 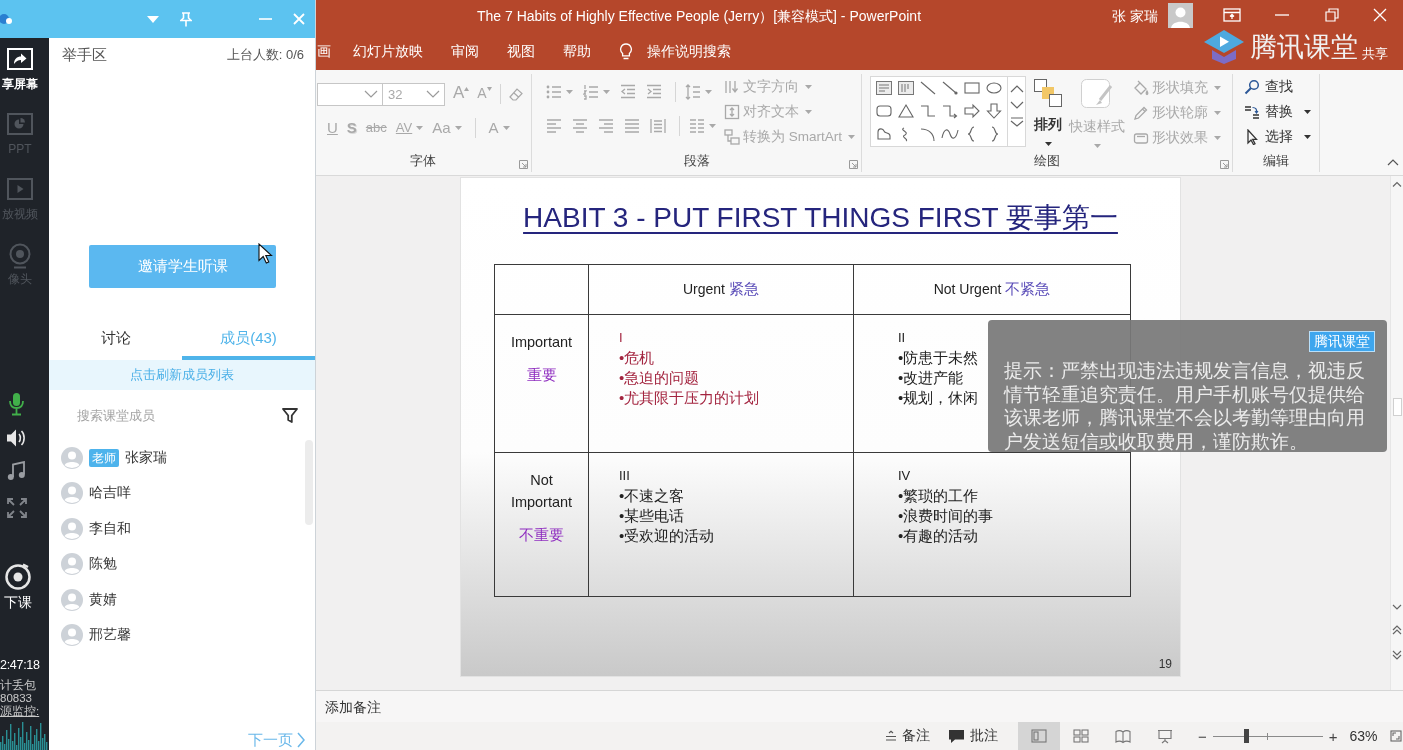 I want to click on expand-icon, so click(x=1016, y=122).